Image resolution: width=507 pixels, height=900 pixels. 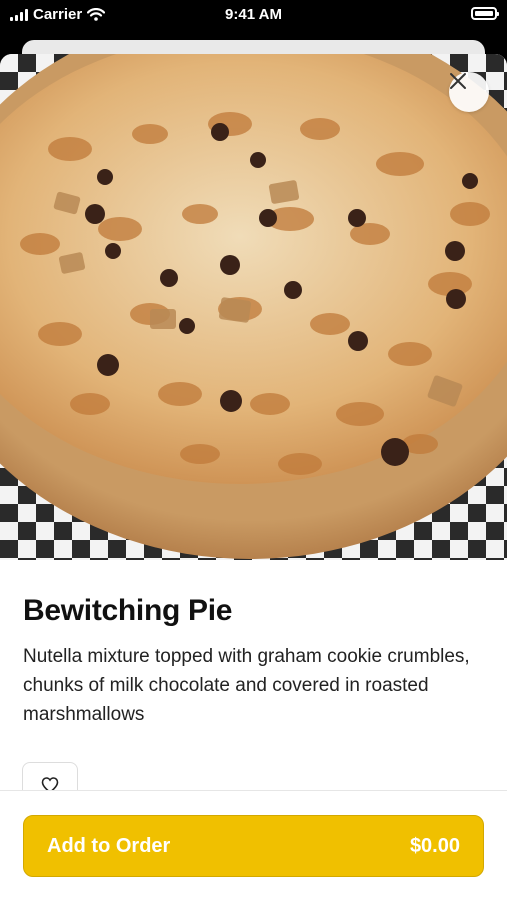 I want to click on order-footer: Add to Order $0.00, so click(x=253, y=845).